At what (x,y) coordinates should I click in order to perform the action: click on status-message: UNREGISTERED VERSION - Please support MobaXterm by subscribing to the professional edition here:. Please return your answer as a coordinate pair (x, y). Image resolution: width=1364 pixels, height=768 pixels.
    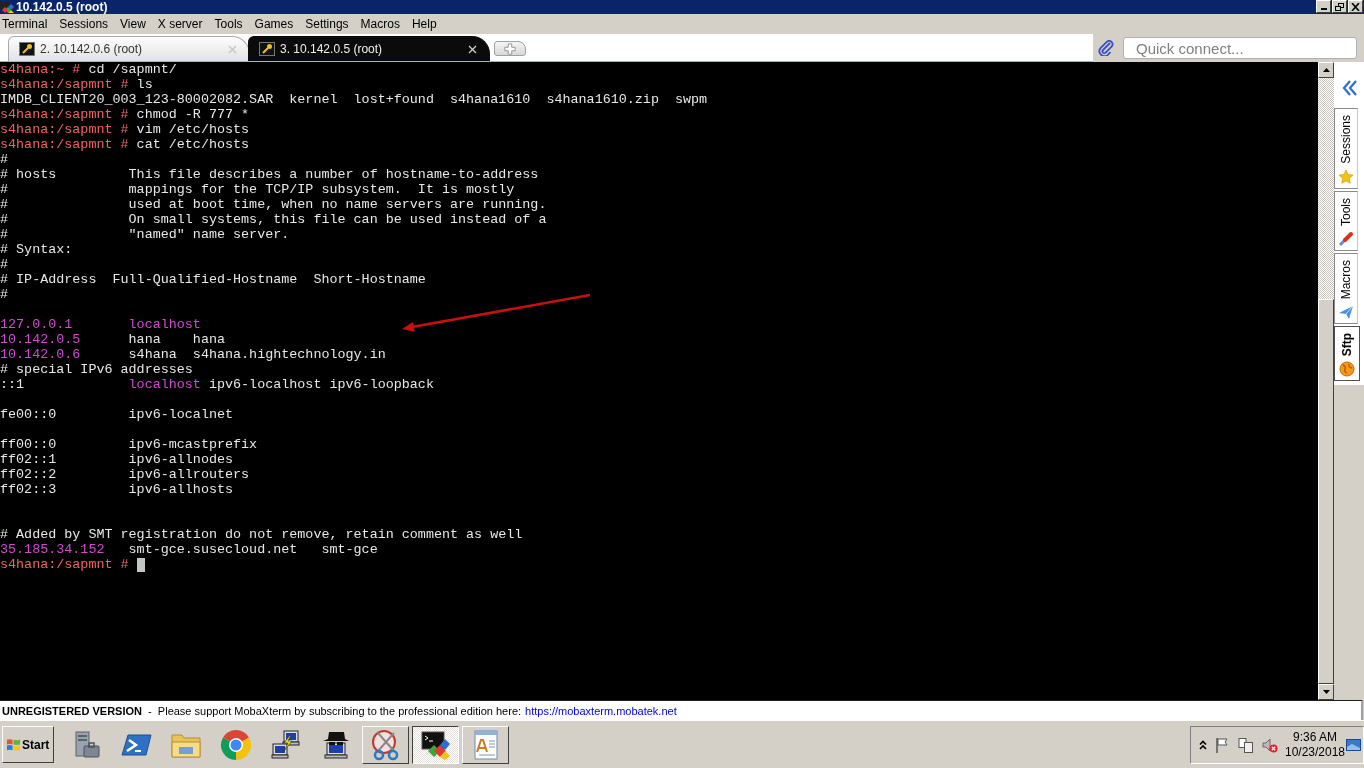
    Looking at the image, I should click on (262, 710).